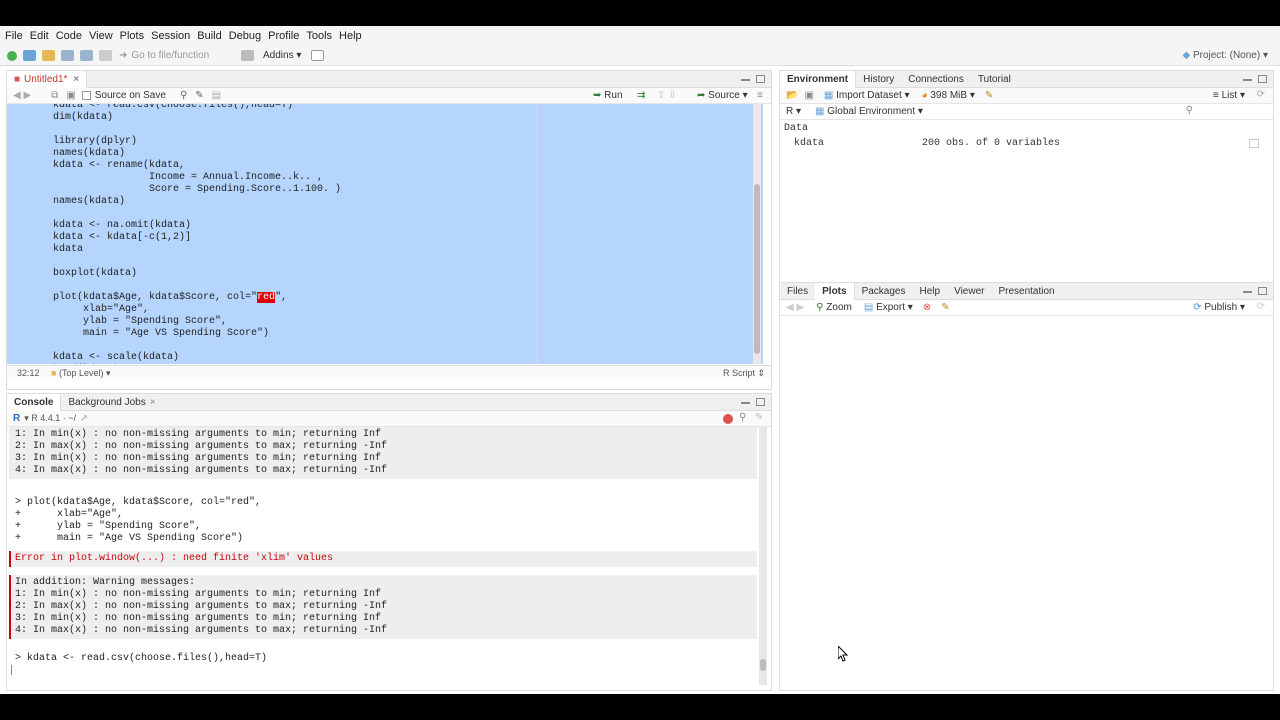 The image size is (1280, 720). I want to click on close-jobs-icon: ×, so click(153, 402).